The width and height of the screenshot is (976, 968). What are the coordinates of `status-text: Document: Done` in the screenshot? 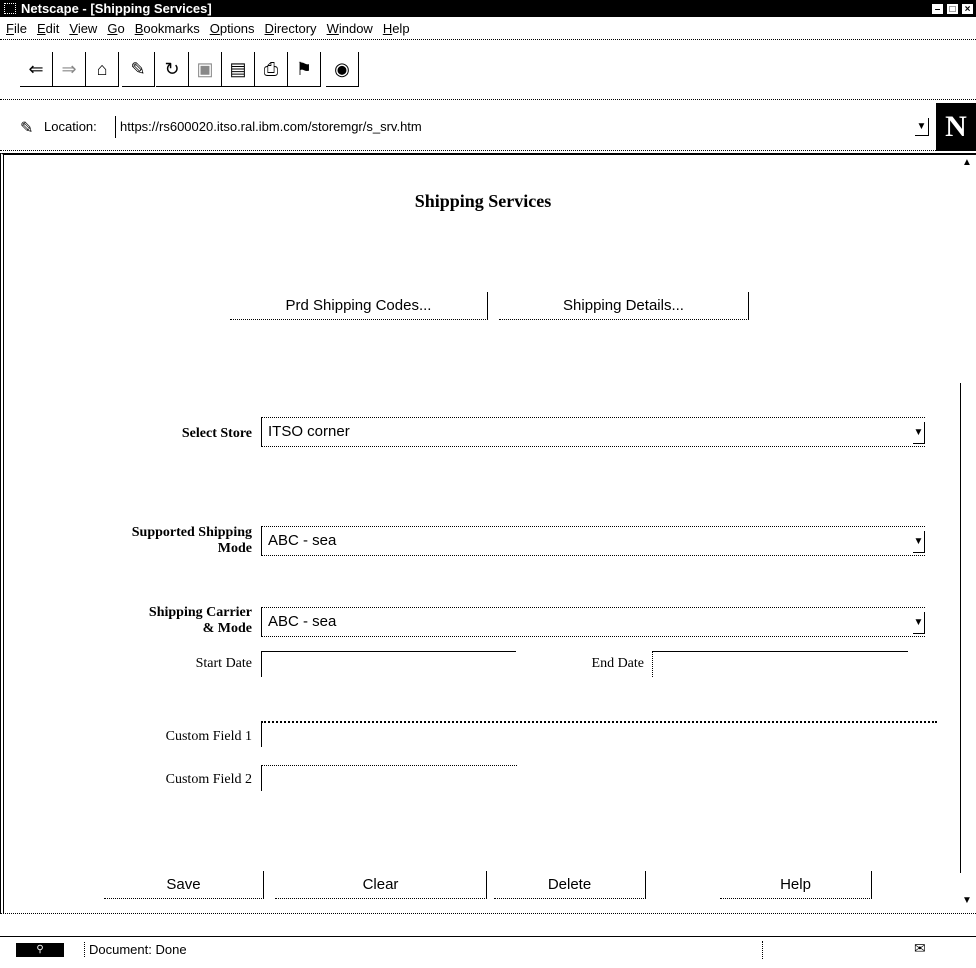 It's located at (135, 949).